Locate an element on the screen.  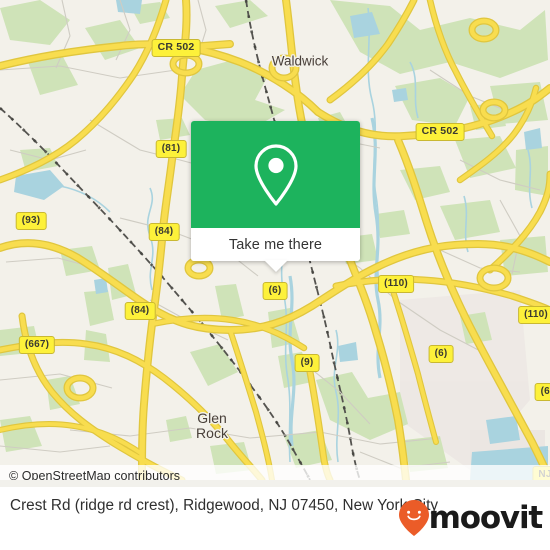
location-popup-card: Take me there is located at coordinates (275, 196).